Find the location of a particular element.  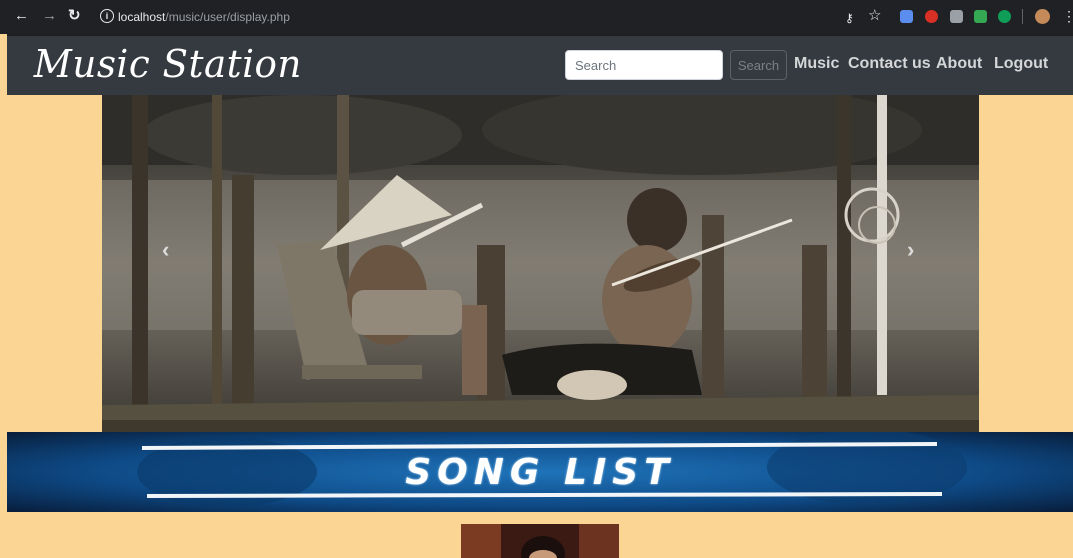

toolbar-divider is located at coordinates (1022, 16).